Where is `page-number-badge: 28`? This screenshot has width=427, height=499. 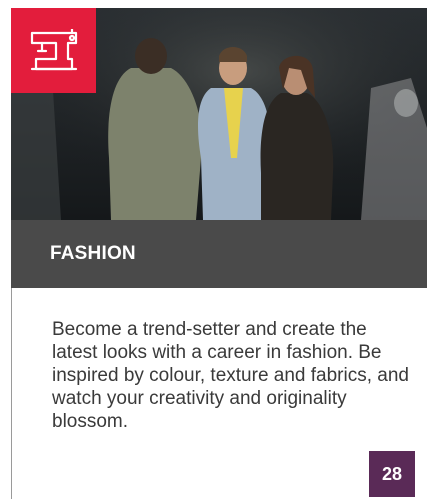
page-number-badge: 28 is located at coordinates (392, 474).